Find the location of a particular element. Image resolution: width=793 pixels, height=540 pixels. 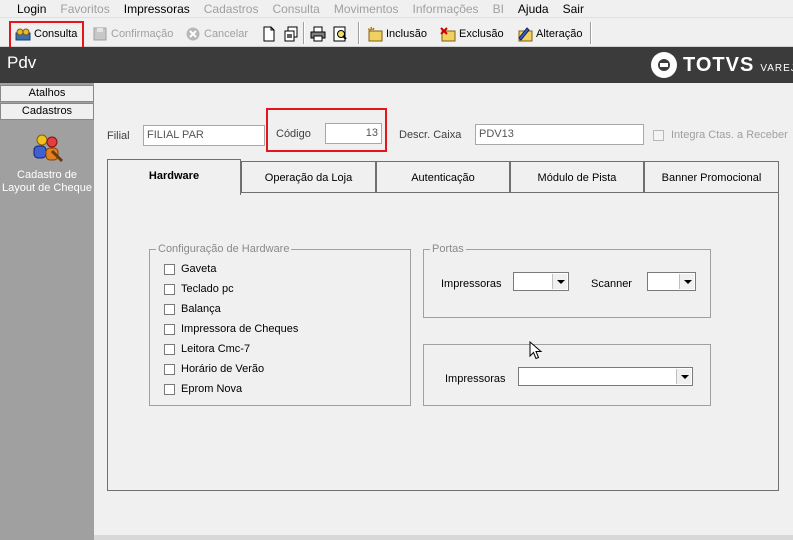

print-button is located at coordinates (318, 34).